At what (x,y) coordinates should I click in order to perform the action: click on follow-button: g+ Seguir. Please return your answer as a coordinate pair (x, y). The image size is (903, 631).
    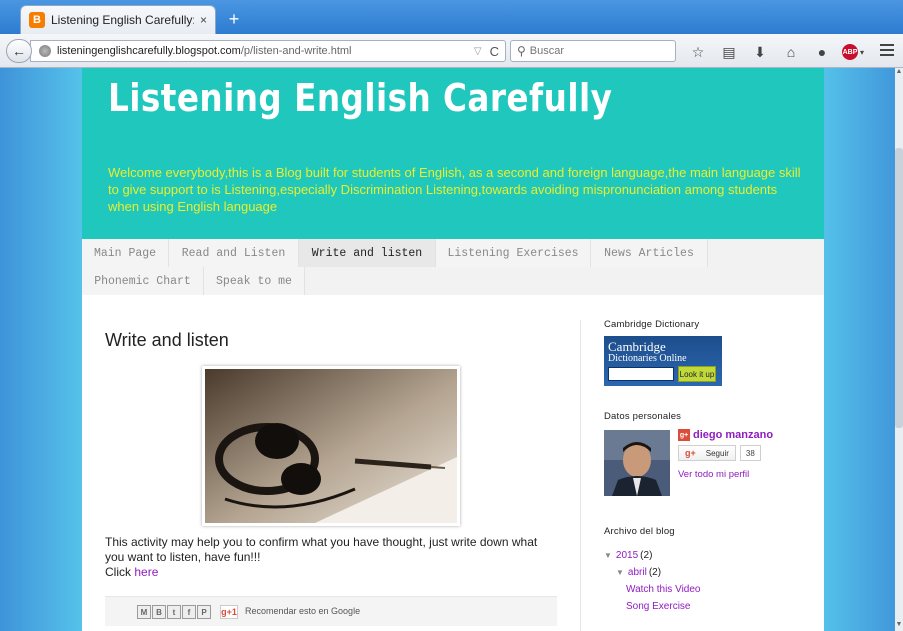
    Looking at the image, I should click on (707, 453).